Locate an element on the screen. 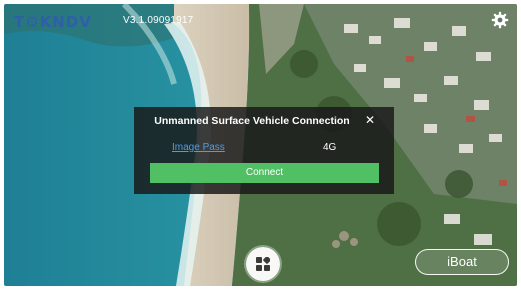 This screenshot has height=290, width=521. image-pass-link: Image Pass is located at coordinates (198, 147).